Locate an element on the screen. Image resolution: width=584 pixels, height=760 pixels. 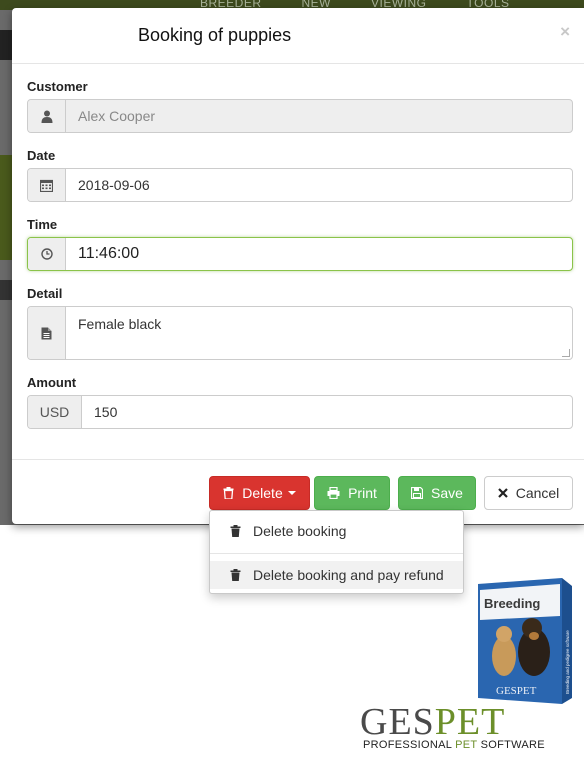
caret-down-icon is located at coordinates (291, 493).